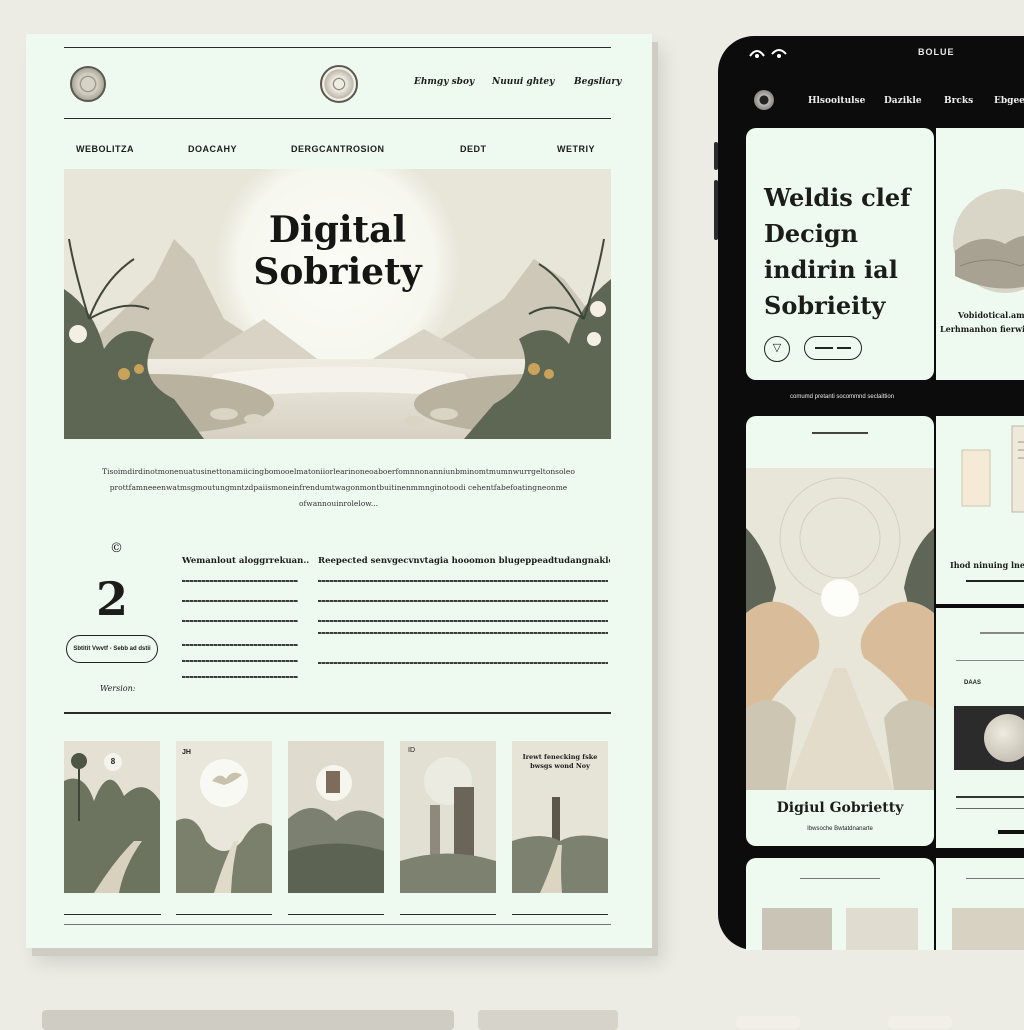 The height and width of the screenshot is (1030, 1024). Describe the element at coordinates (837, 197) in the screenshot. I see `mobile-hero-title-line-1: Weldis clef` at that location.